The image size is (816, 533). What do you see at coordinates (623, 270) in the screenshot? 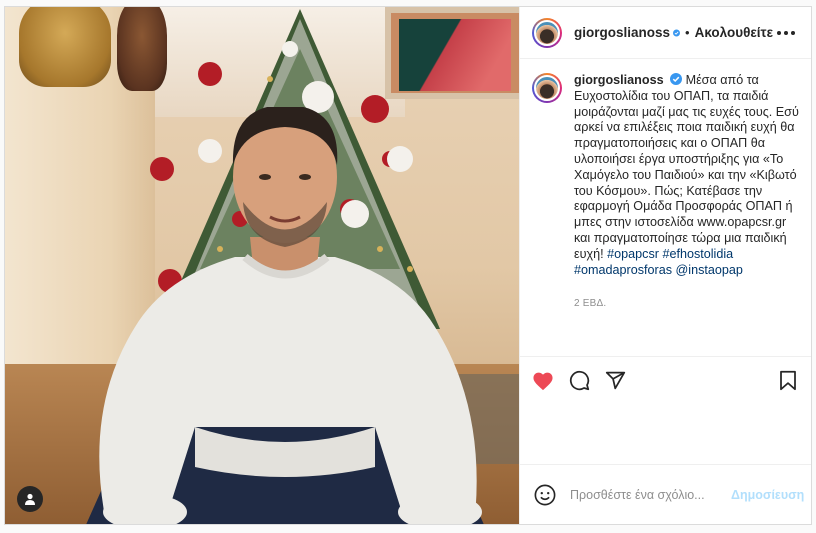
I see `hashtag-link: #omadaprosforas` at bounding box center [623, 270].